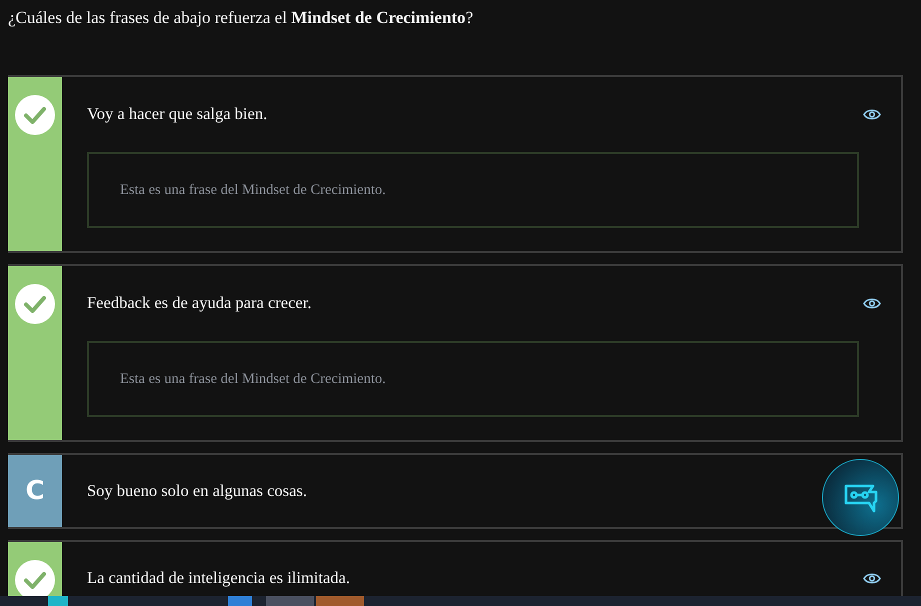 Image resolution: width=921 pixels, height=606 pixels. What do you see at coordinates (177, 114) in the screenshot?
I see `option-text: Voy a hacer que salga bien.` at bounding box center [177, 114].